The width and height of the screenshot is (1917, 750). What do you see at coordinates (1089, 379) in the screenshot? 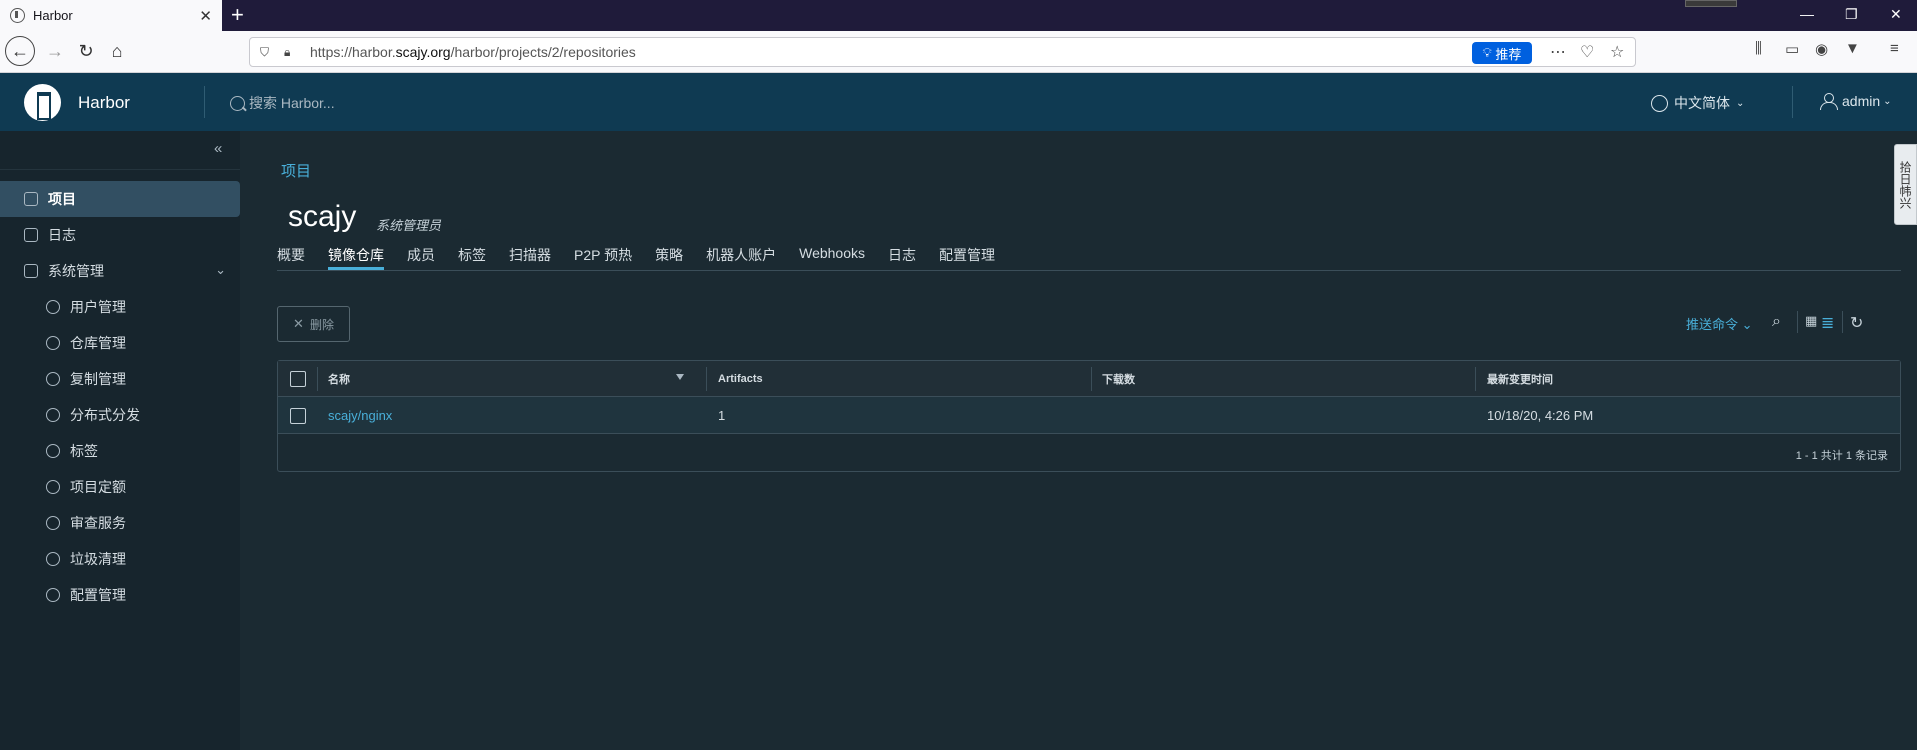
I see `table-header: 名称 Artifacts 下载数 最新变更时间` at bounding box center [1089, 379].